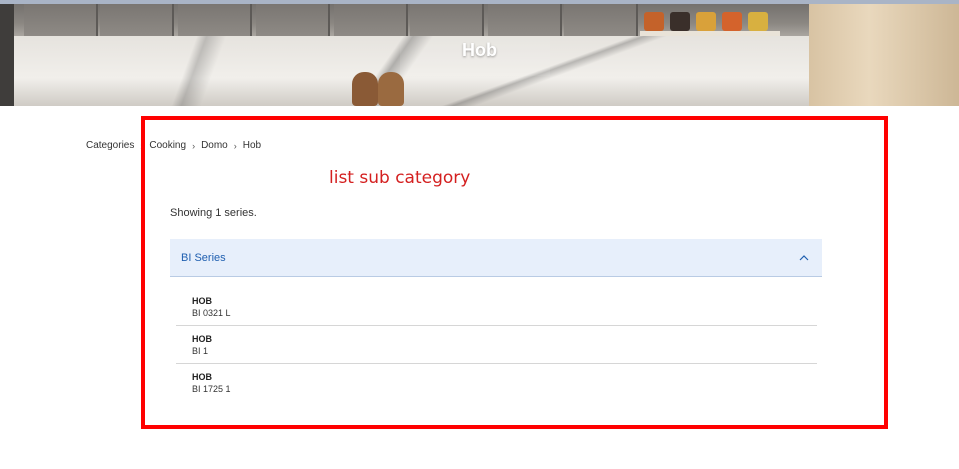 The height and width of the screenshot is (469, 959). What do you see at coordinates (479, 50) in the screenshot?
I see `page-title: Hob` at bounding box center [479, 50].